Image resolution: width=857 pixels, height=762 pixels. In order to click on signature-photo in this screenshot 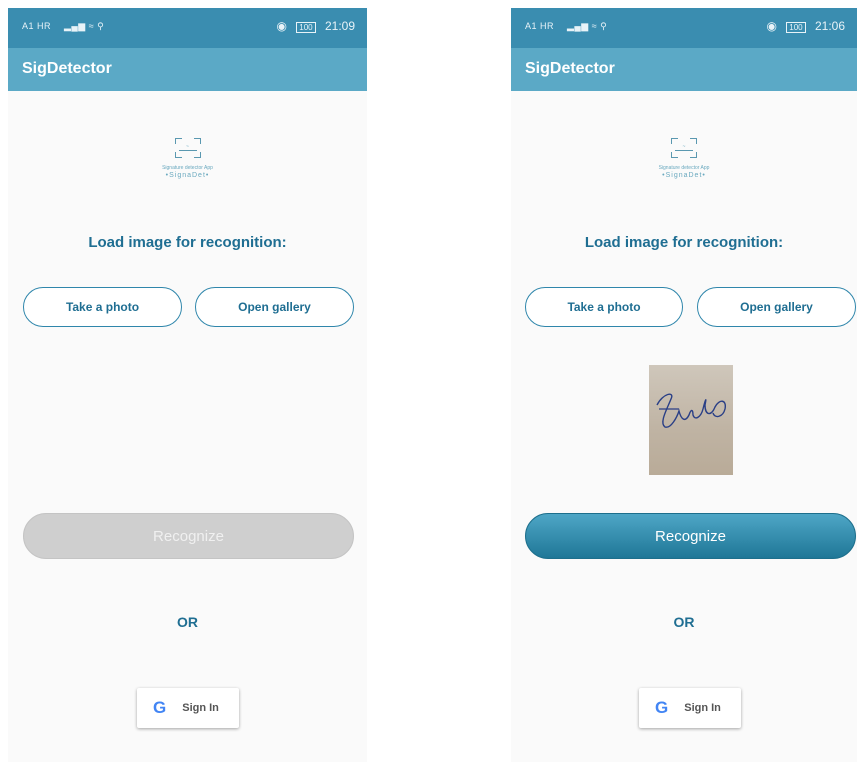, I will do `click(691, 420)`.